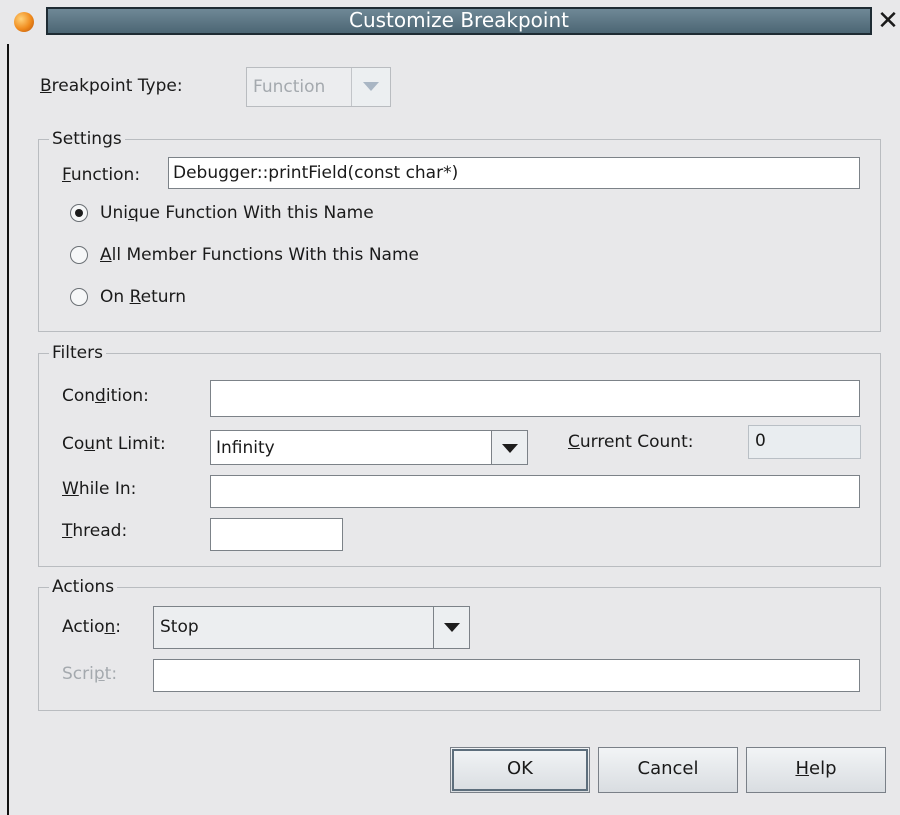  I want to click on radio-unique-function-label: Unique Function With this Name, so click(237, 213).